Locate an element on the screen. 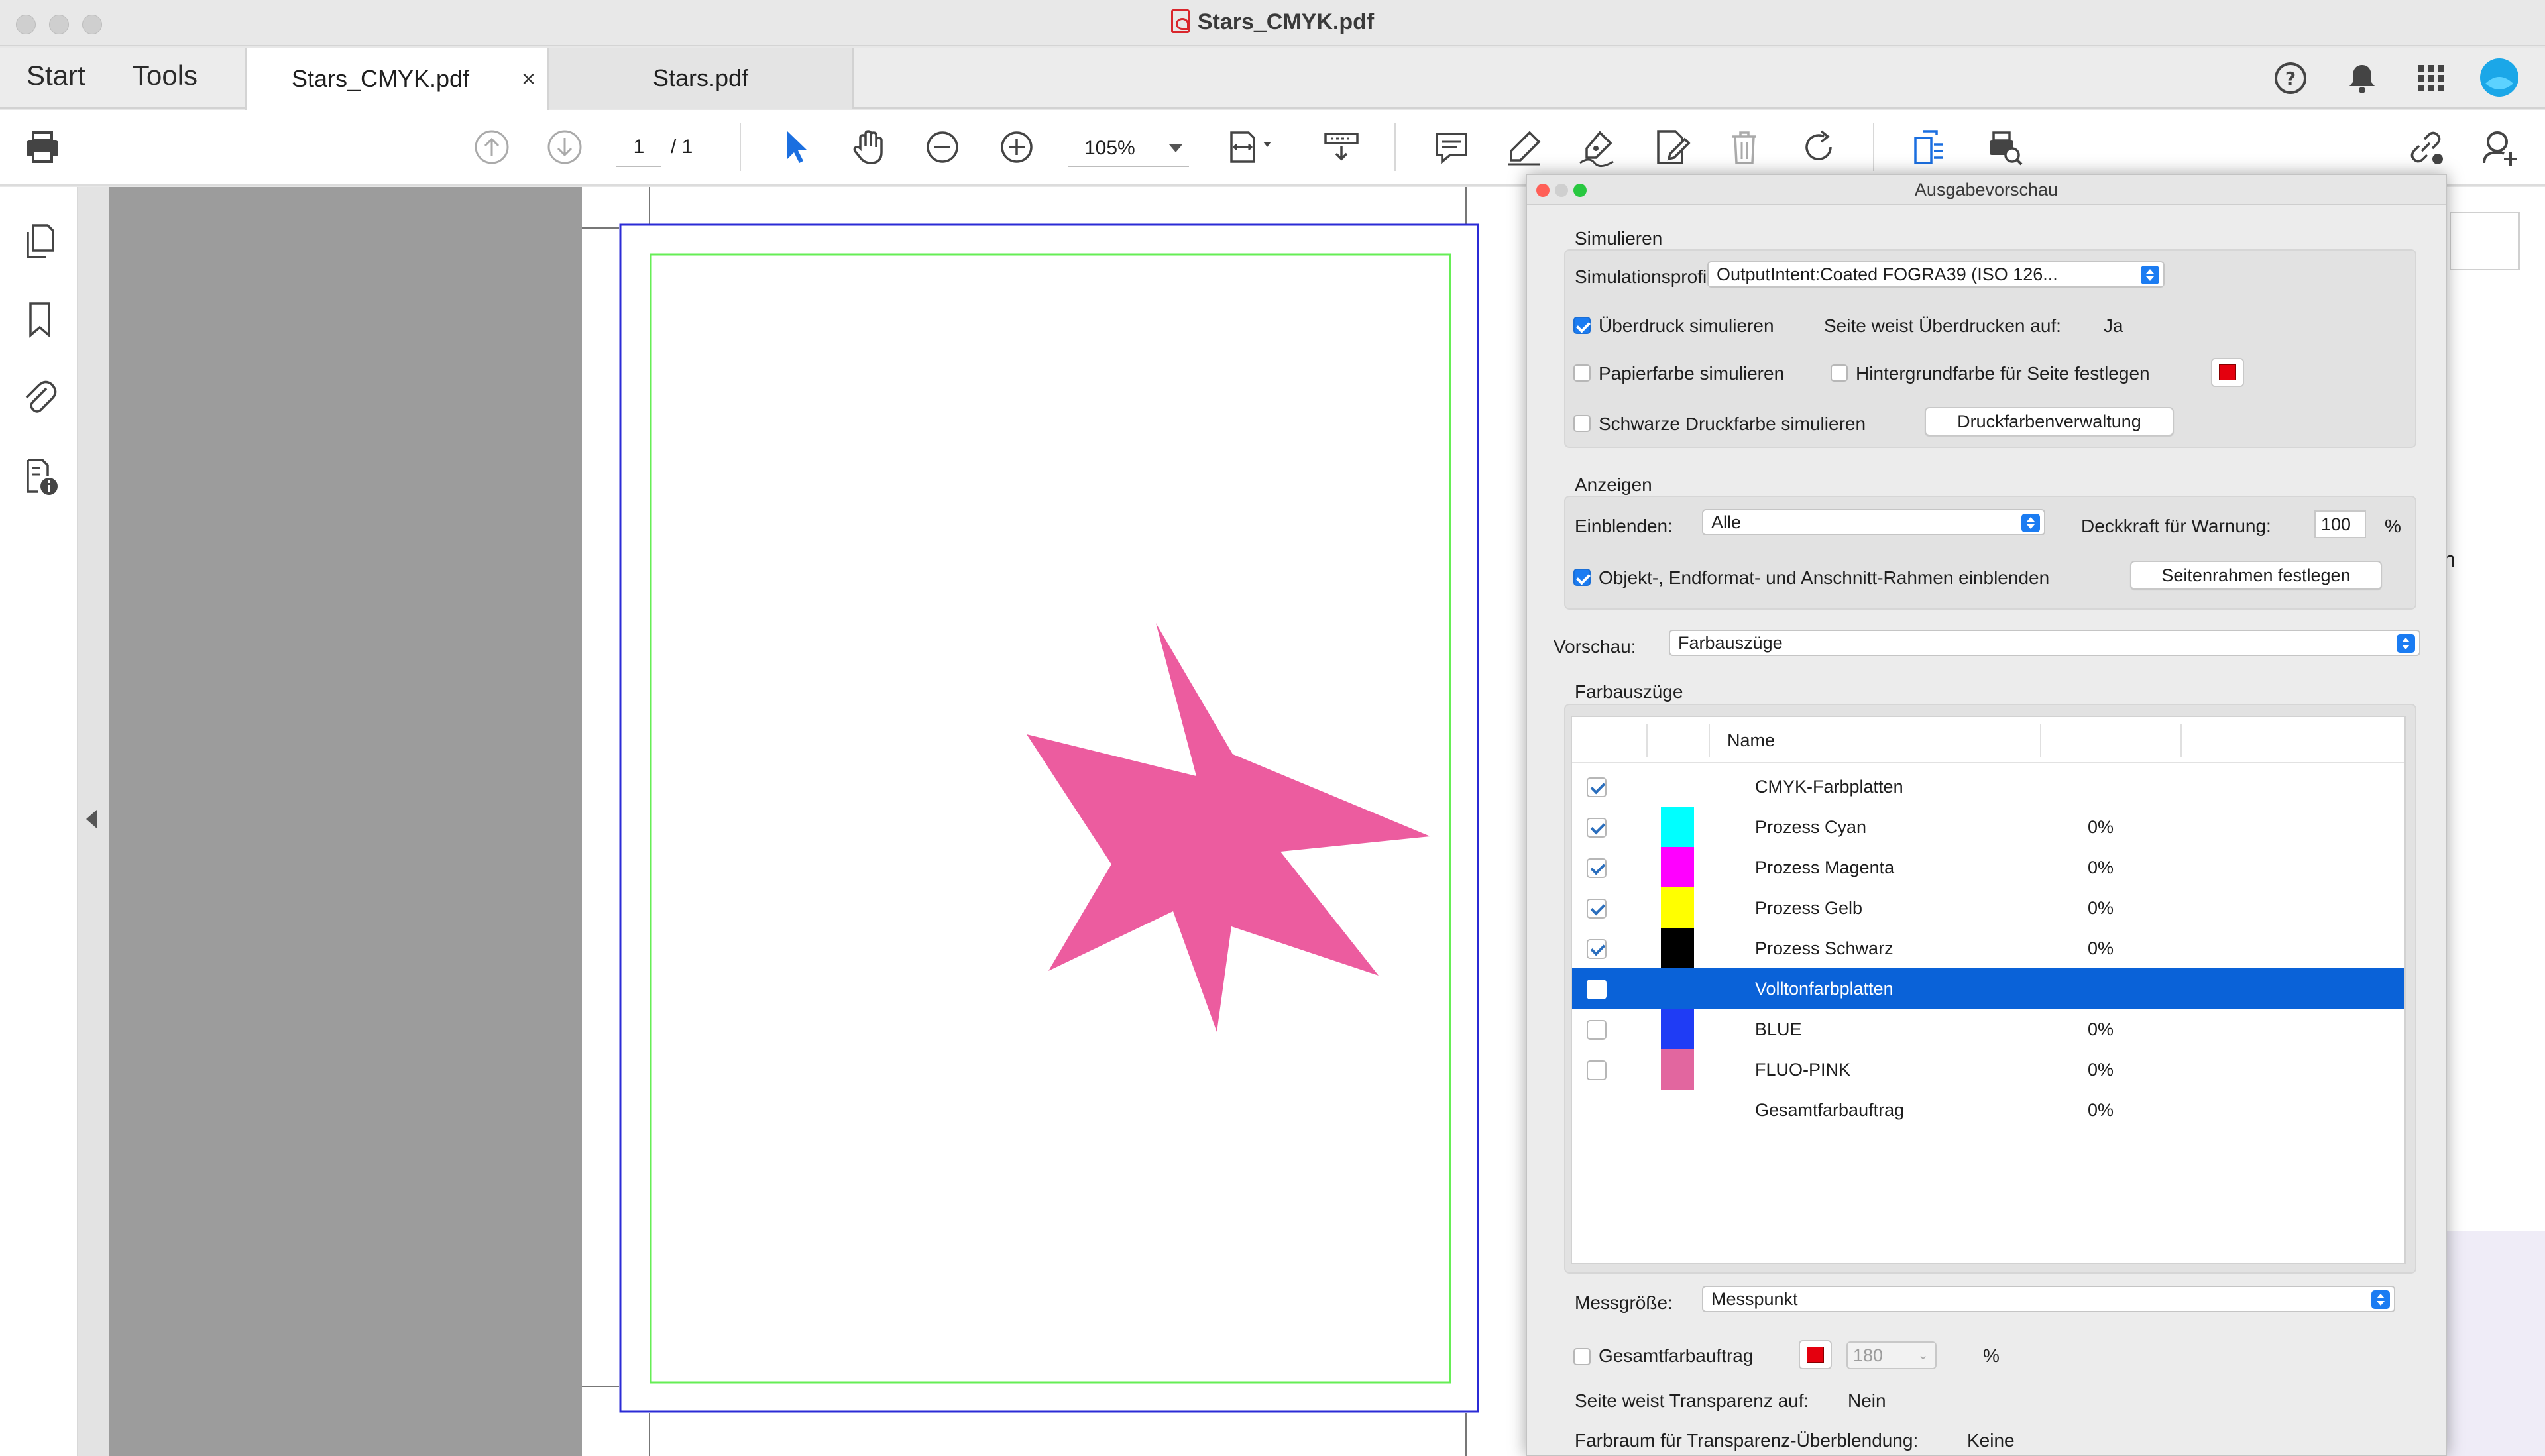 The height and width of the screenshot is (1456, 2545). simulate-black-ink-label: Schwarze Druckfarbe simulieren is located at coordinates (1732, 424).